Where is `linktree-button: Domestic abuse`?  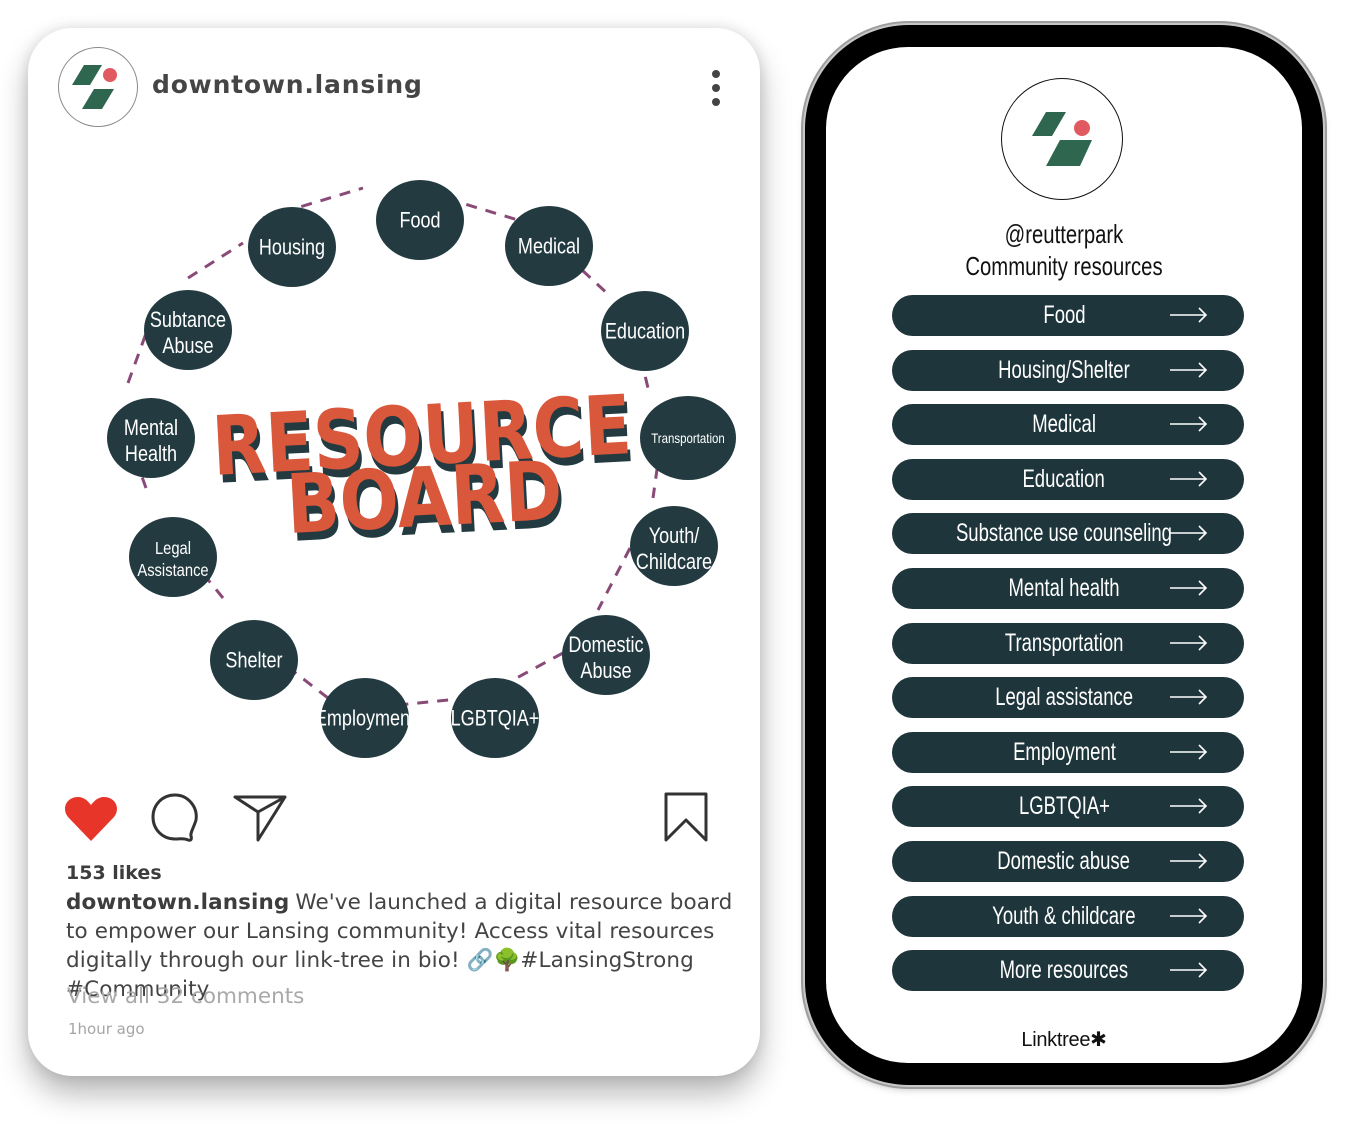 linktree-button: Domestic abuse is located at coordinates (1068, 861).